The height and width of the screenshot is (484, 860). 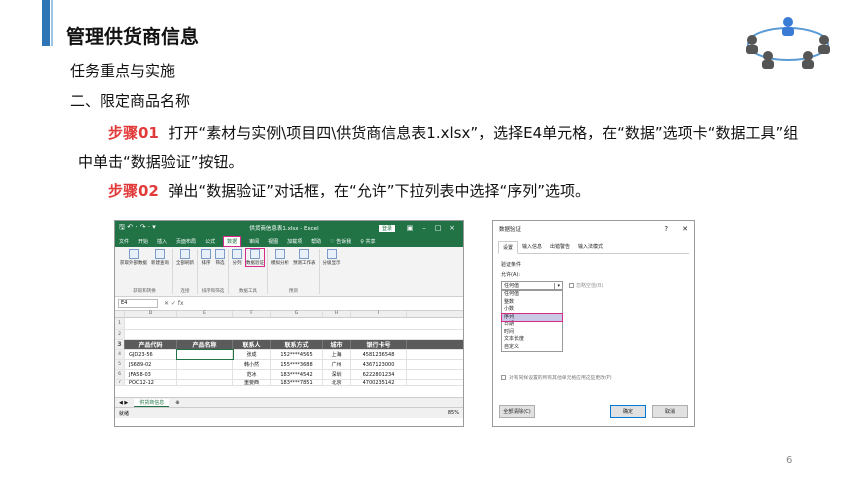 What do you see at coordinates (532, 317) in the screenshot?
I see `option-list: 序列` at bounding box center [532, 317].